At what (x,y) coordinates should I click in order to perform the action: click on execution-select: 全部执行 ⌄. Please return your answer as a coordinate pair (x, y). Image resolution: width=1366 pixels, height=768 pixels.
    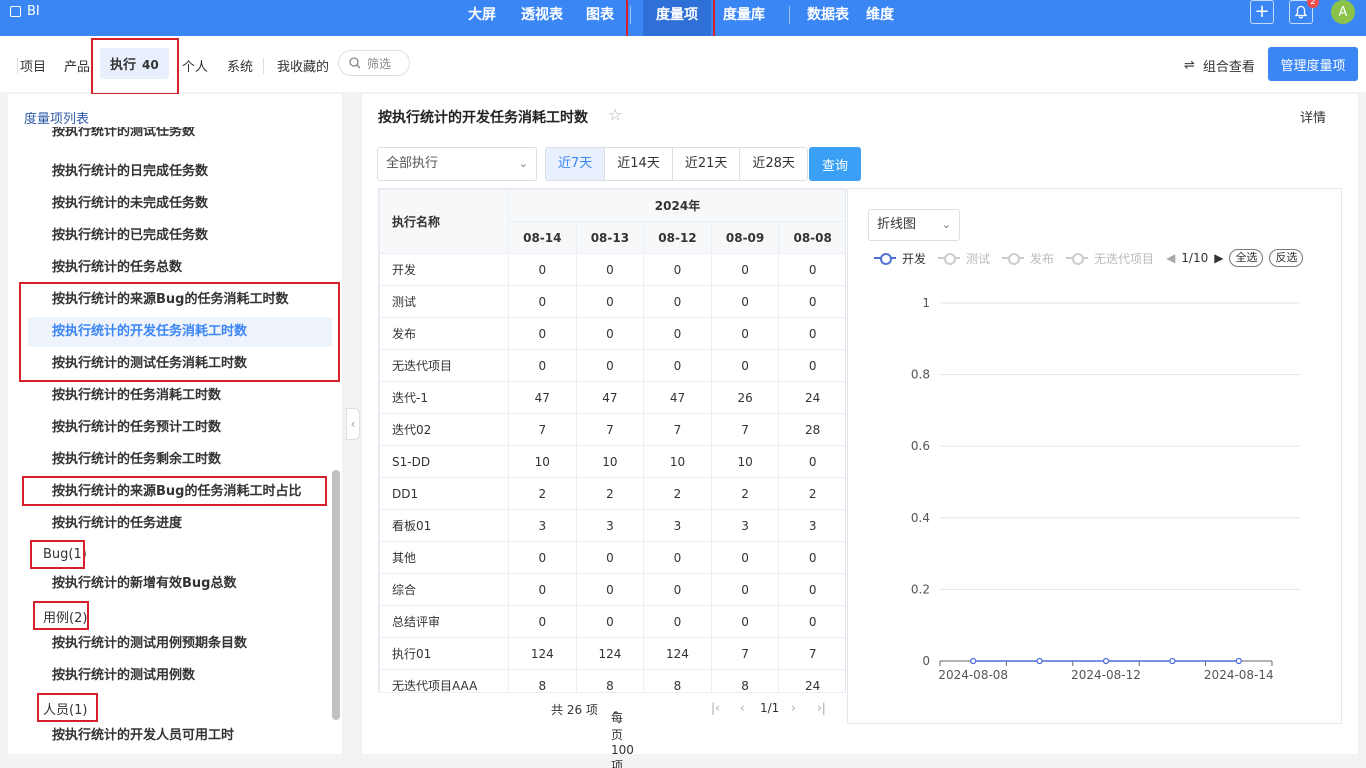
    Looking at the image, I should click on (457, 164).